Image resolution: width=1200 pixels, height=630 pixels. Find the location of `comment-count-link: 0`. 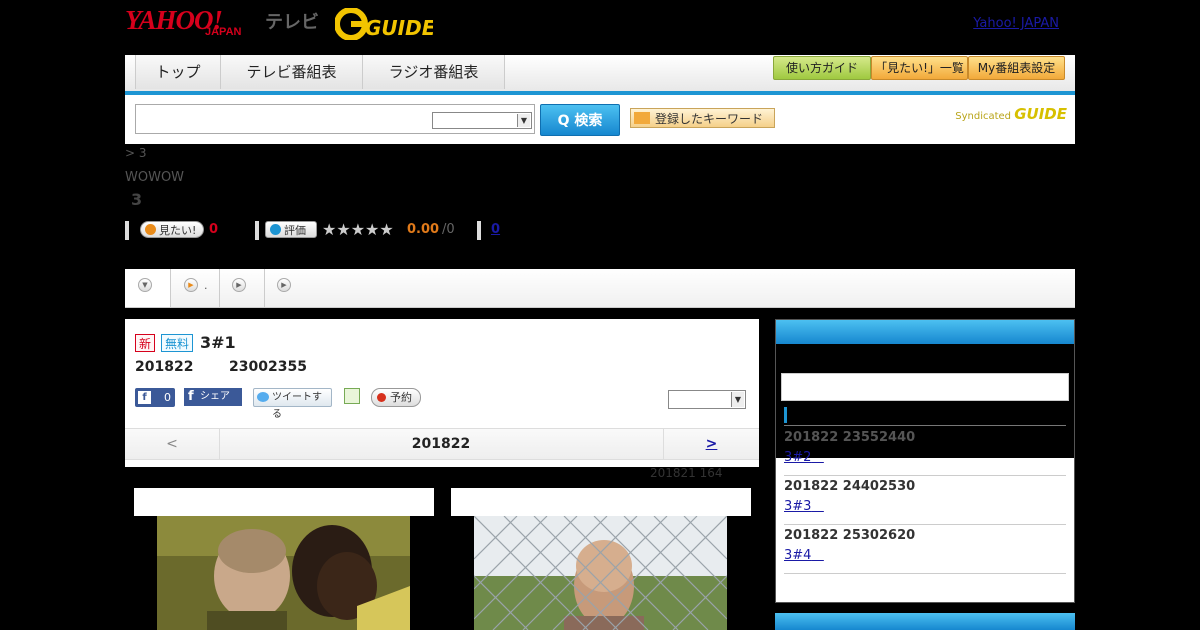

comment-count-link: 0 is located at coordinates (495, 229).